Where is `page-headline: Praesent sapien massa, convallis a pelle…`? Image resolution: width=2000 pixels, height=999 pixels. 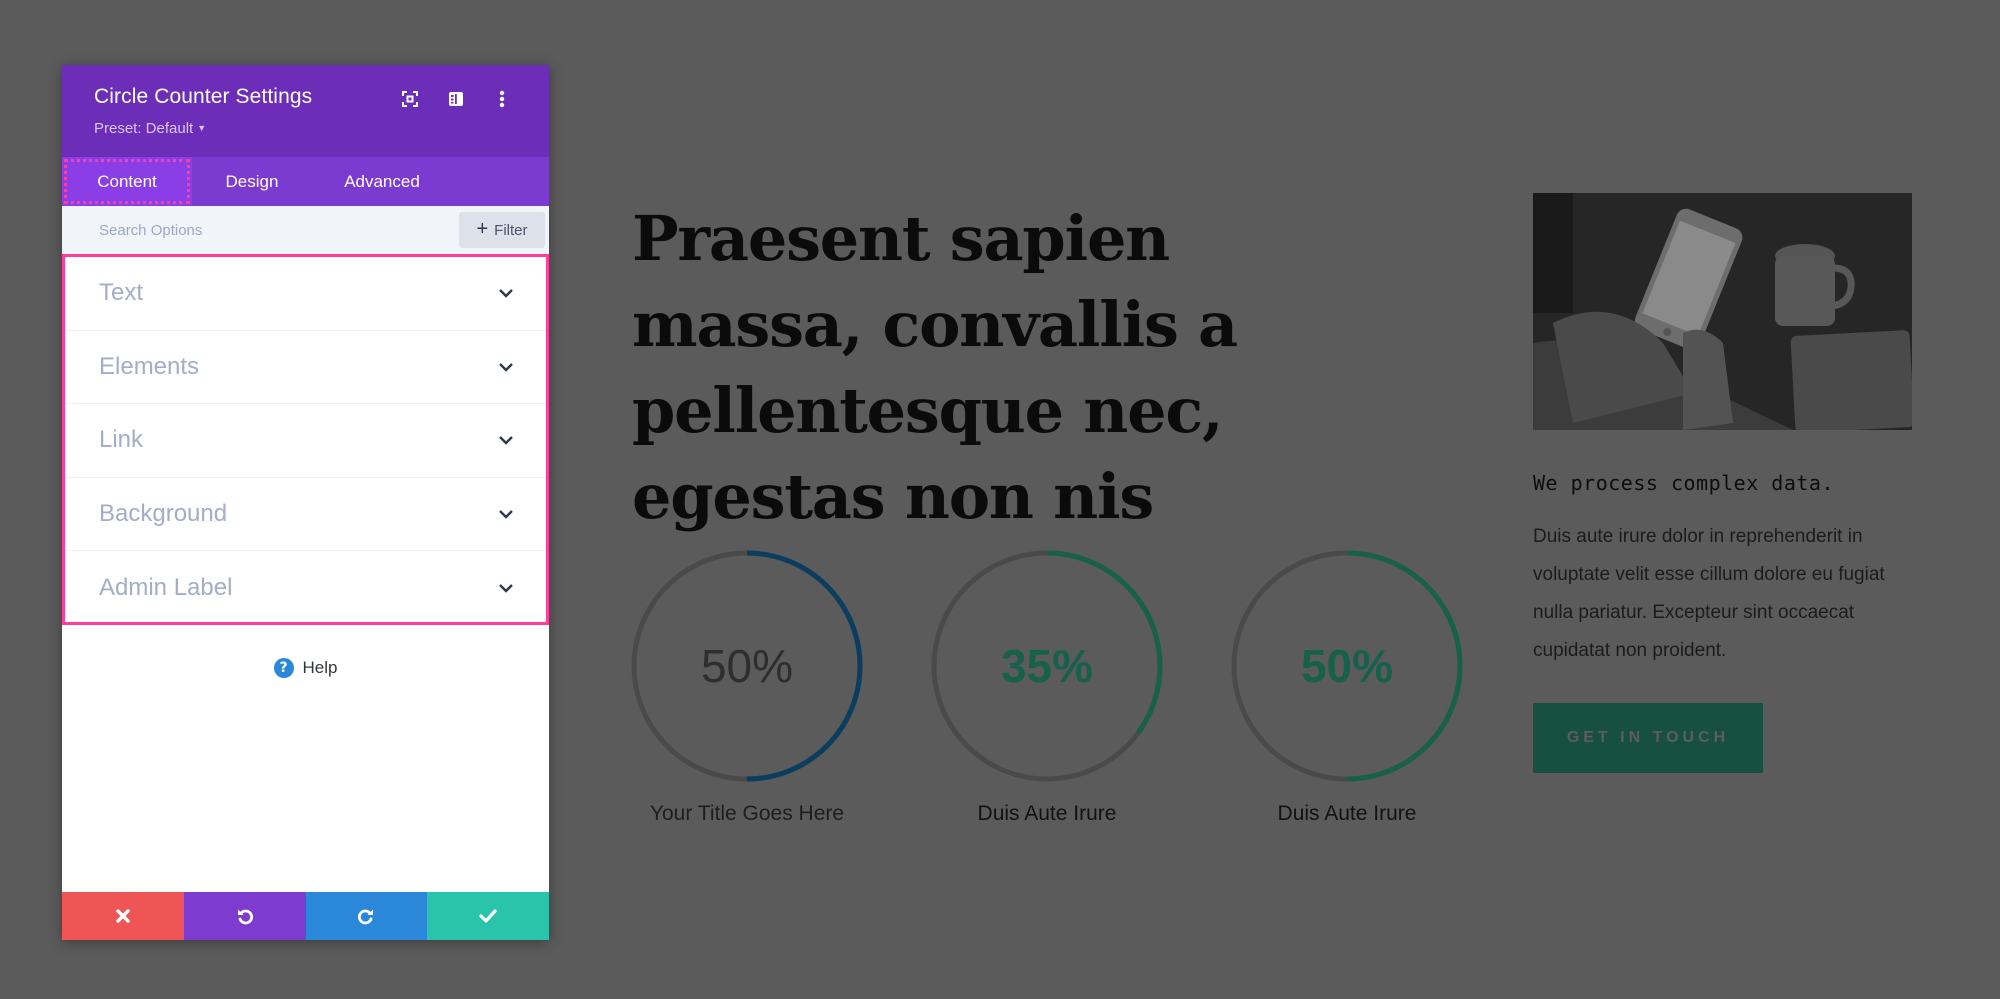 page-headline: Praesent sapien massa, convallis a pelle… is located at coordinates (935, 367).